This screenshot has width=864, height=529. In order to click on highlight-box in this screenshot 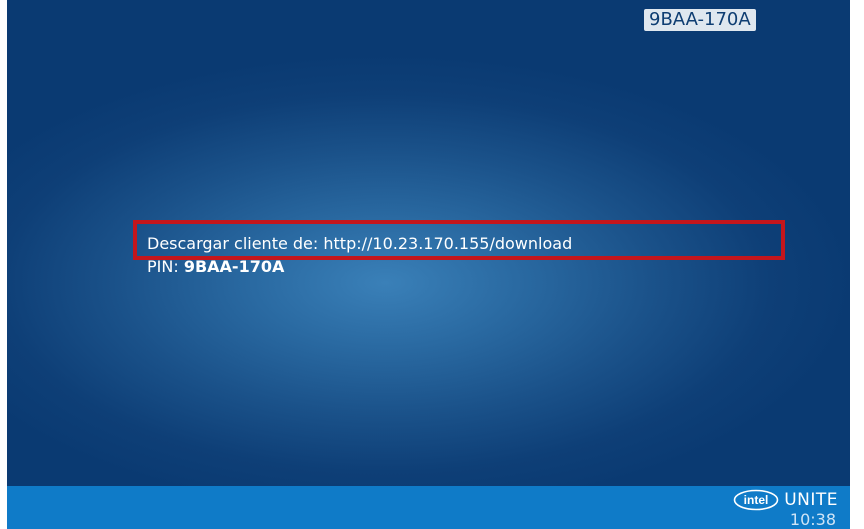, I will do `click(459, 240)`.